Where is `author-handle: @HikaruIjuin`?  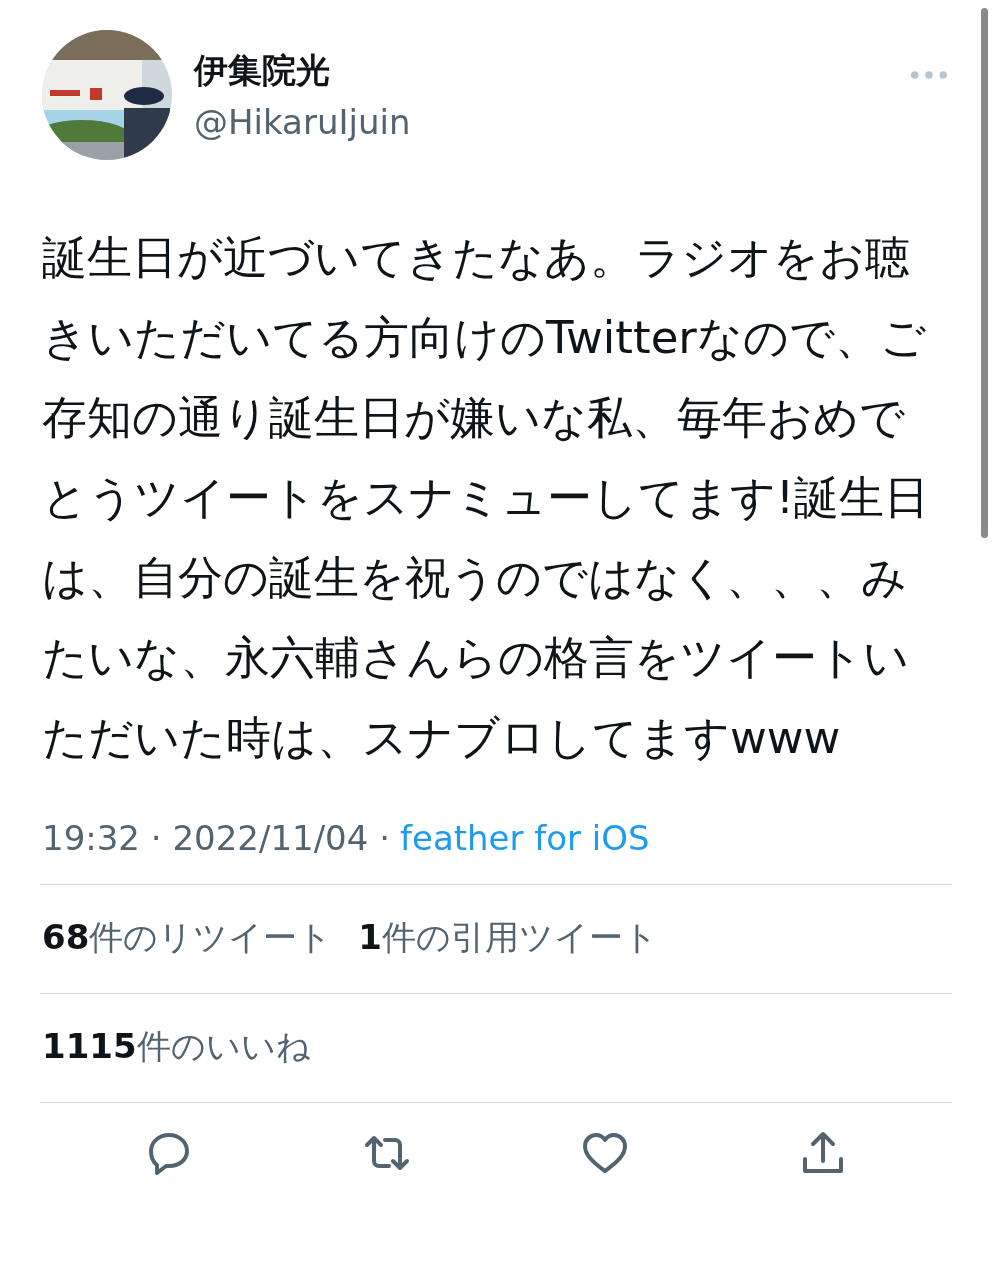 author-handle: @HikaruIjuin is located at coordinates (541, 122).